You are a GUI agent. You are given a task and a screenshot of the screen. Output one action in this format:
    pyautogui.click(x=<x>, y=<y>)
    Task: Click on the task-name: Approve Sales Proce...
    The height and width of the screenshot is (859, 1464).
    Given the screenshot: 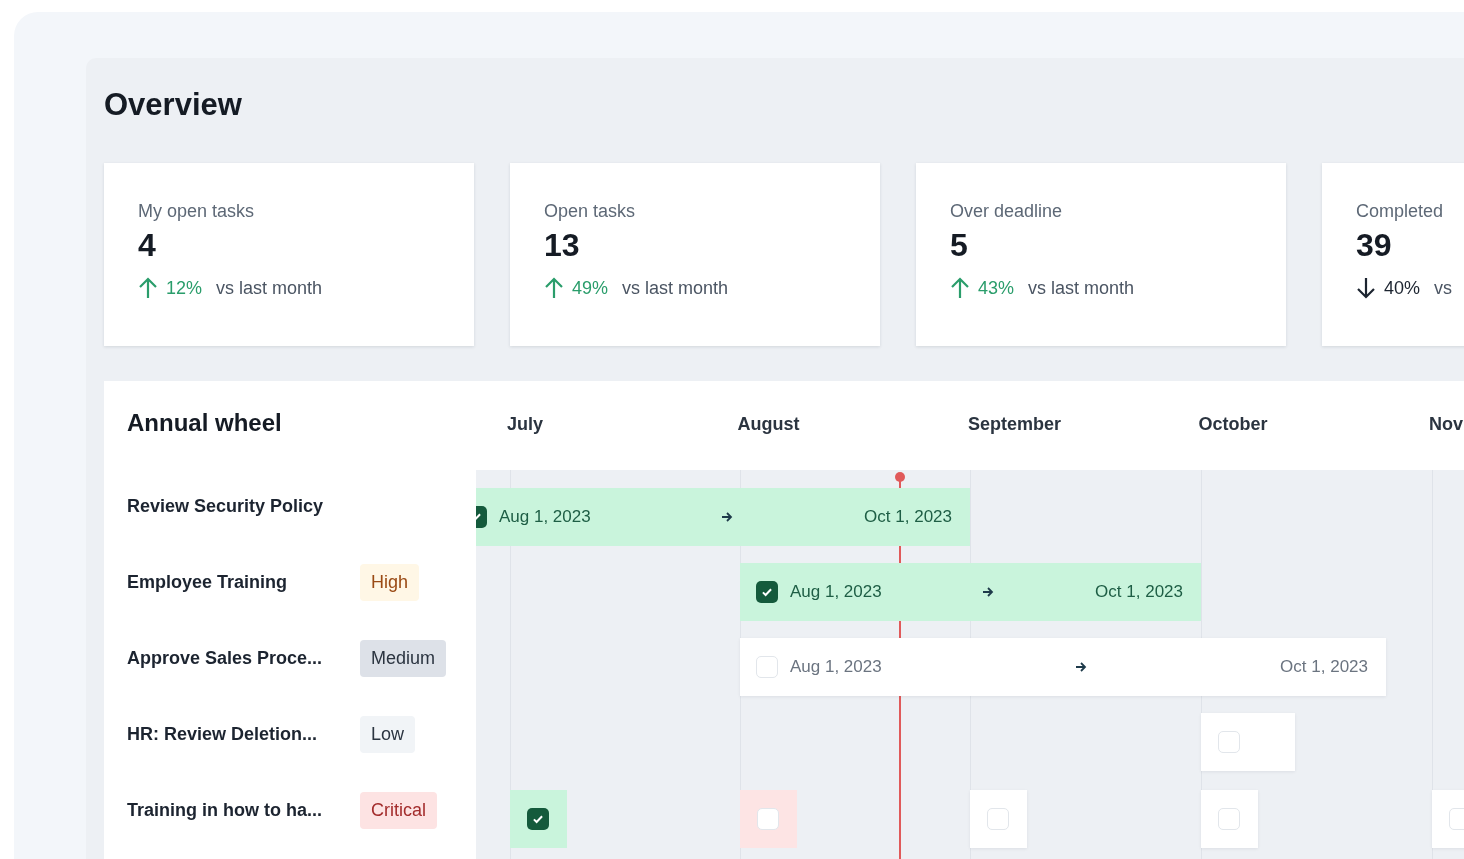 What is the action you would take?
    pyautogui.click(x=225, y=658)
    